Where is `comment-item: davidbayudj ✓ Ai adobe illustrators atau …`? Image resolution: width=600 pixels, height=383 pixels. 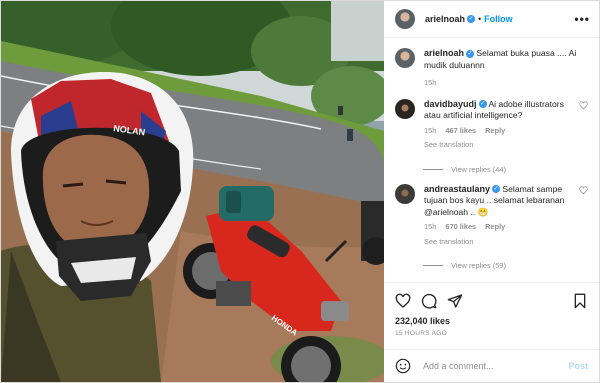 comment-item: davidbayudj ✓ Ai adobe illustrators atau … is located at coordinates (491, 124).